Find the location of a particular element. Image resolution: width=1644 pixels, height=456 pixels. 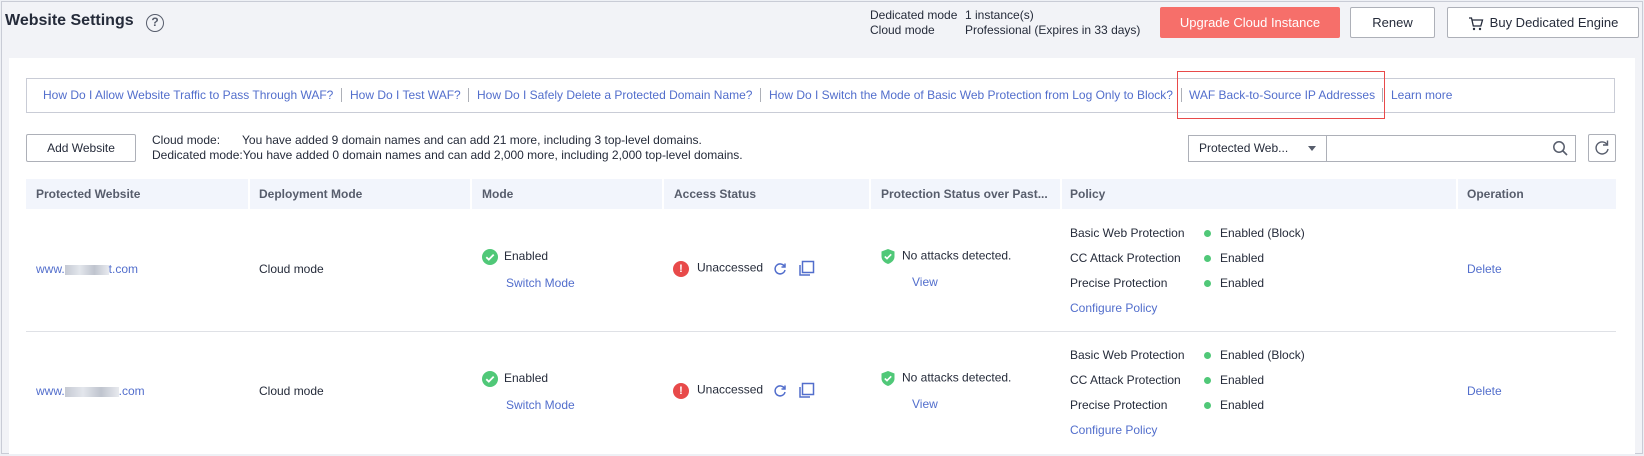

protected-website-link: www. t.com is located at coordinates (87, 269).